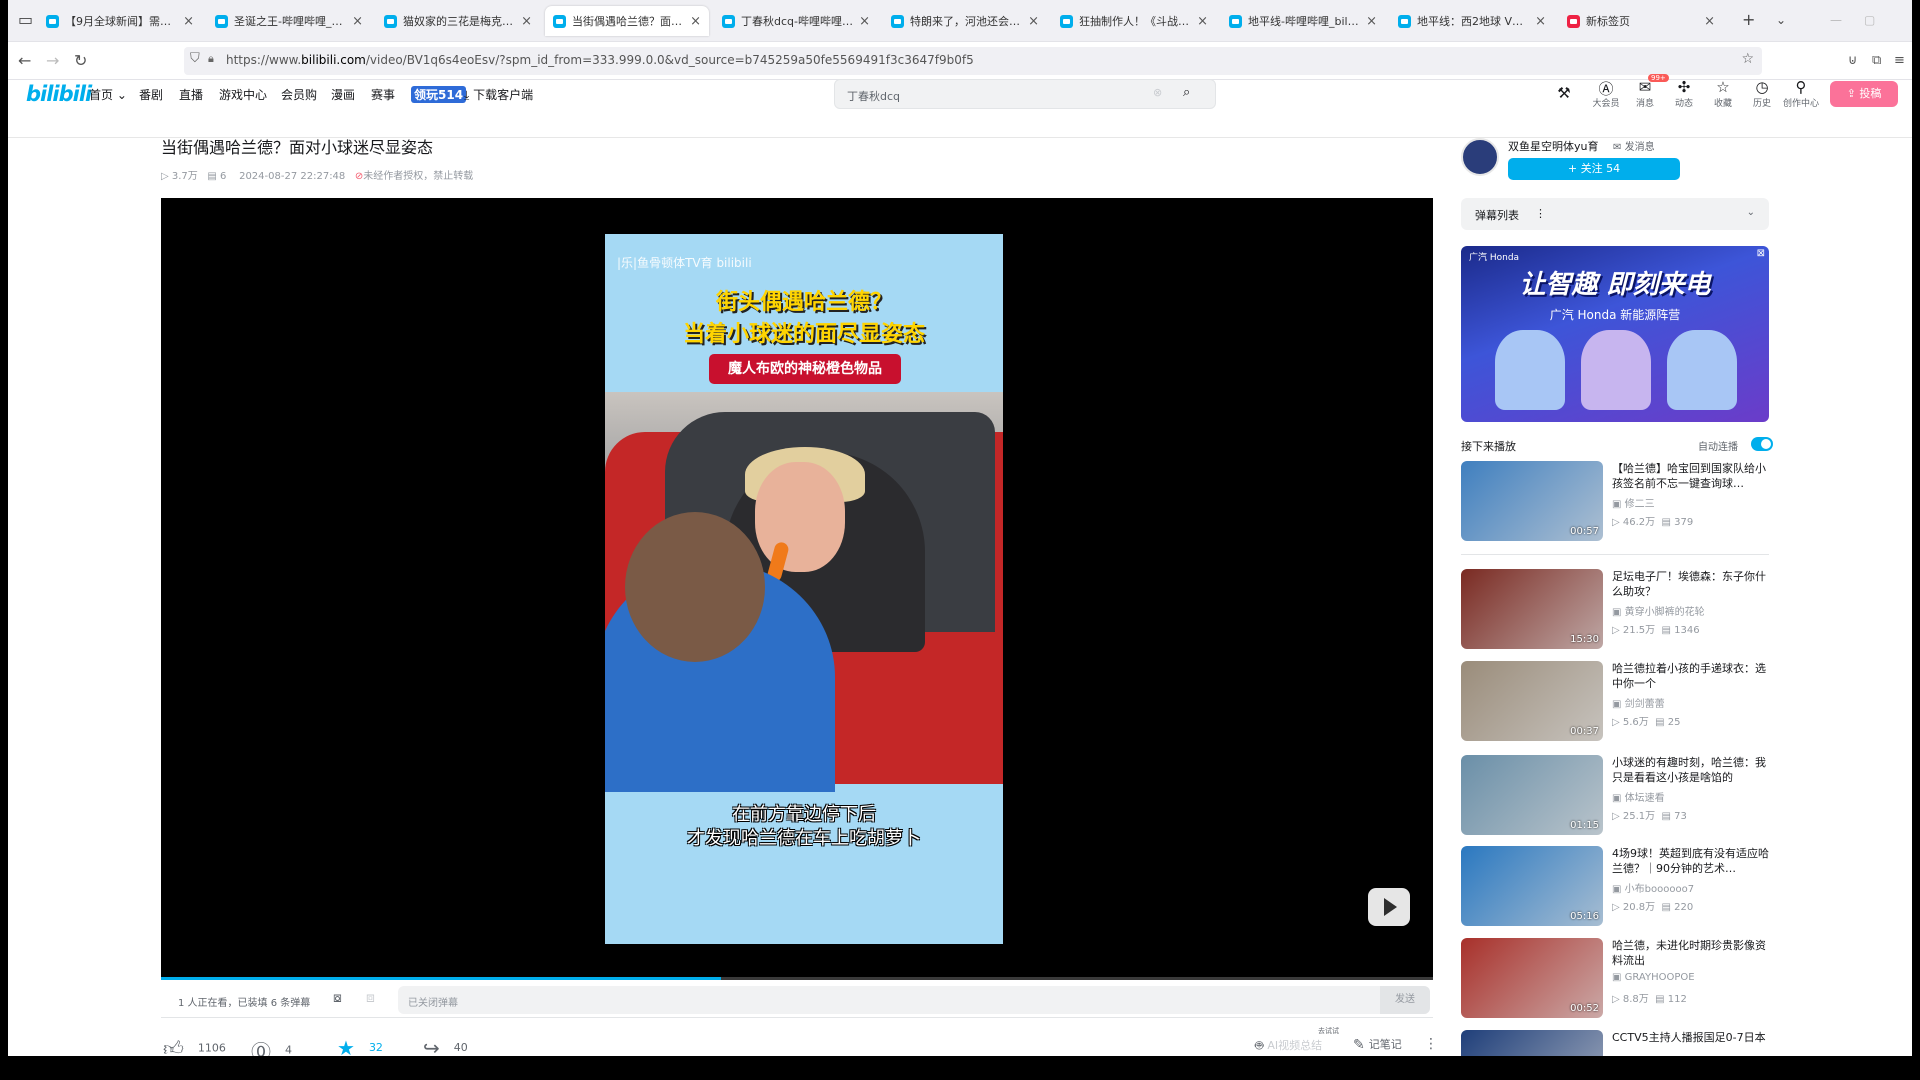  What do you see at coordinates (151, 94) in the screenshot?
I see `nav-anime: 番剧` at bounding box center [151, 94].